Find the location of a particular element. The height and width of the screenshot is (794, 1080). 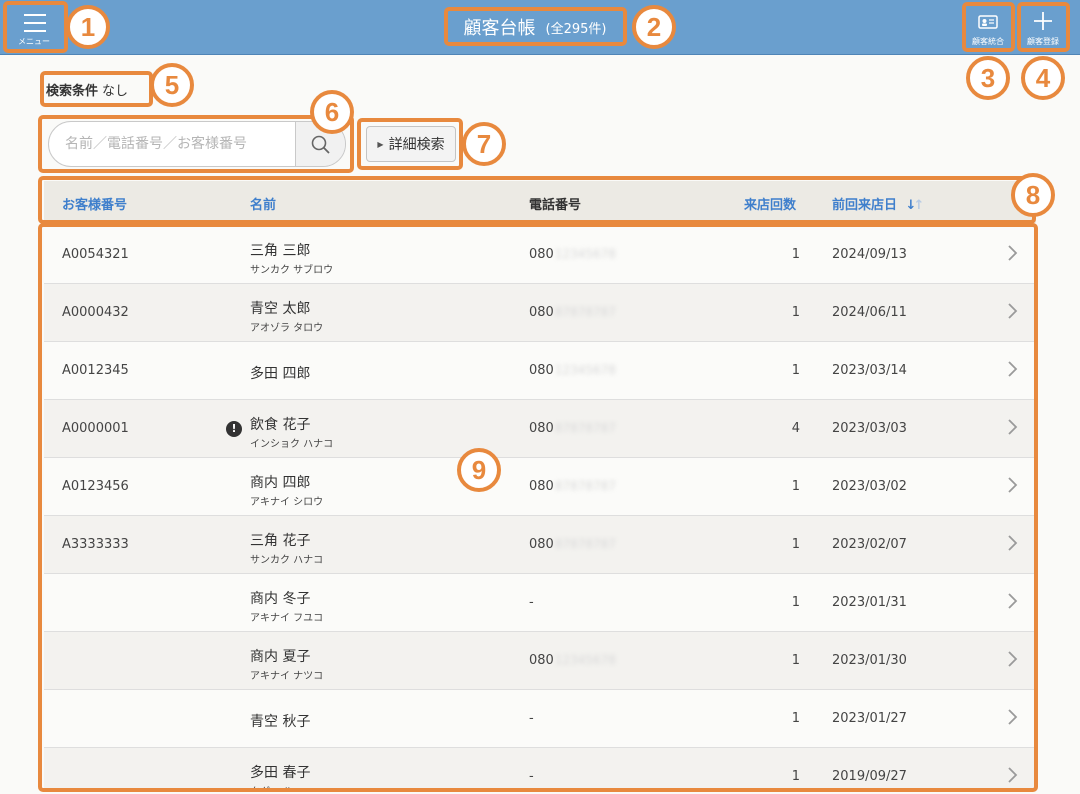

annotation-number-2: 2 is located at coordinates (654, 27).